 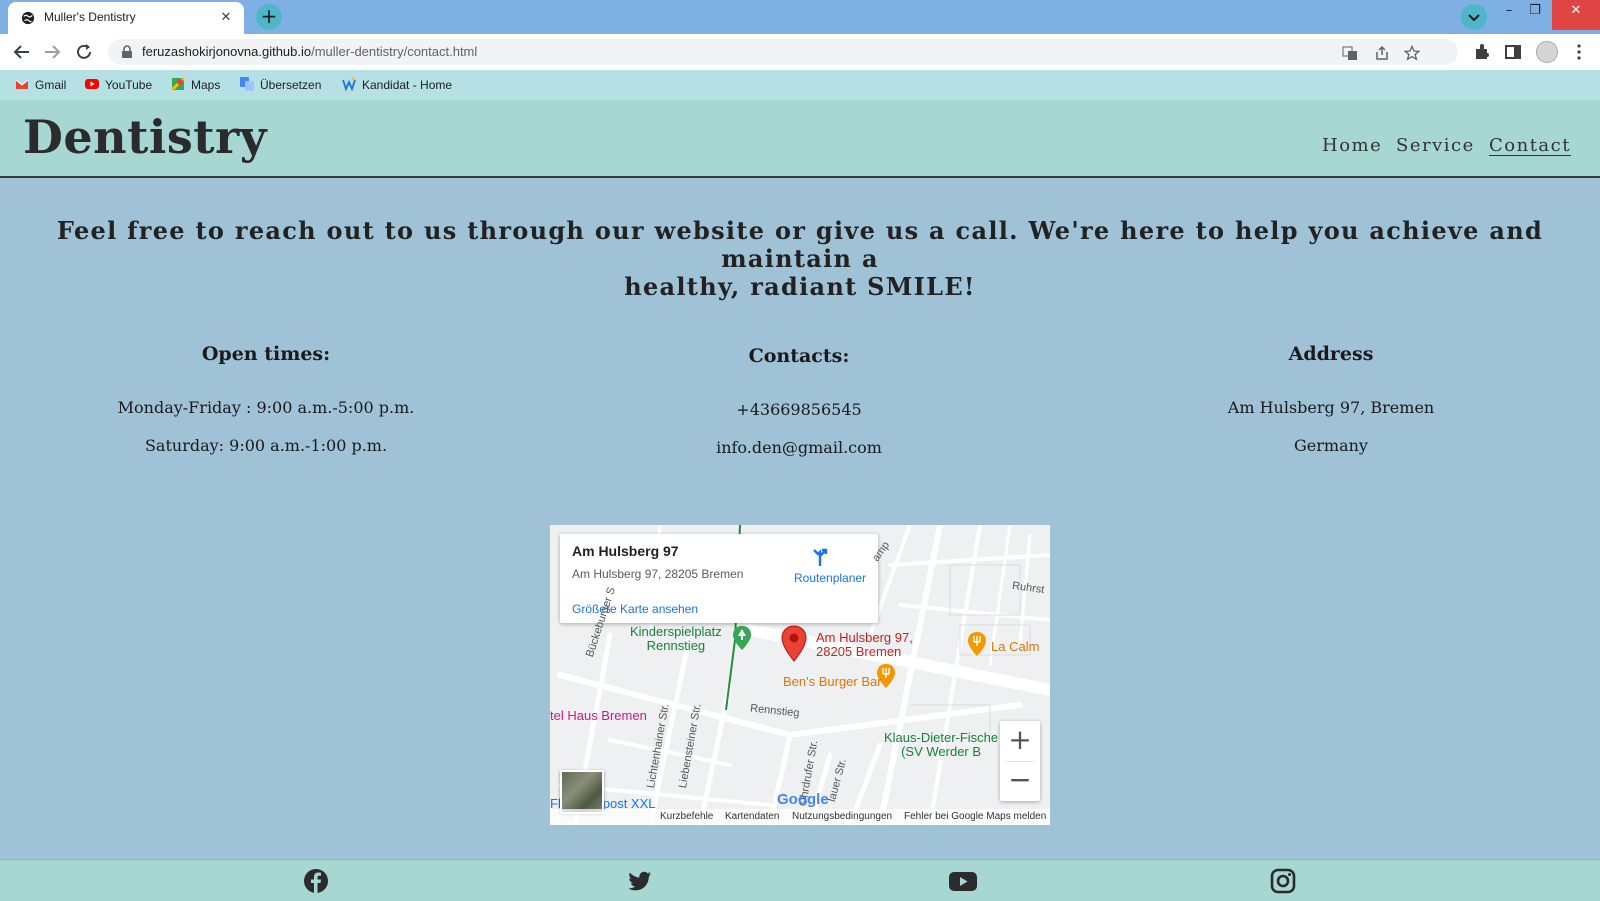 What do you see at coordinates (316, 881) in the screenshot?
I see `facebook-icon` at bounding box center [316, 881].